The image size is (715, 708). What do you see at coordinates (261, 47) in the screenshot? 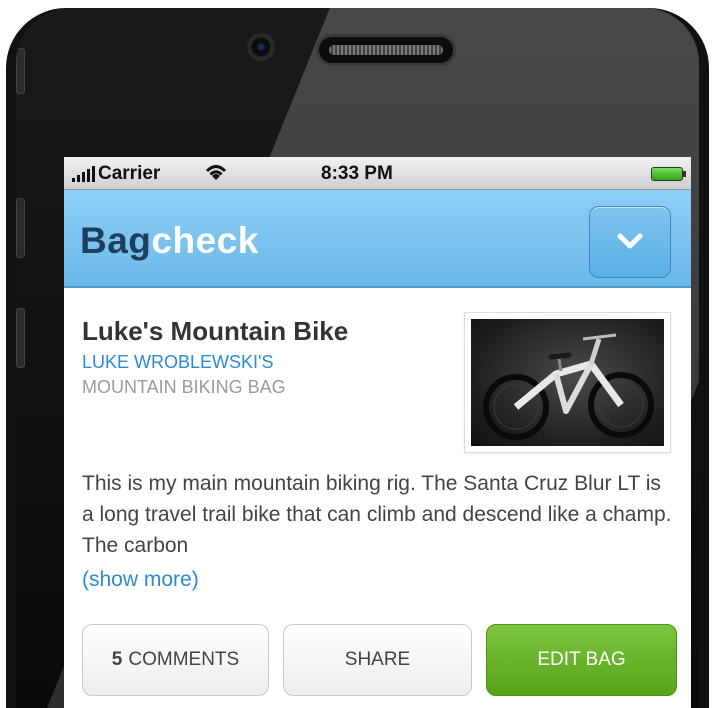
I see `front-camera-icon` at bounding box center [261, 47].